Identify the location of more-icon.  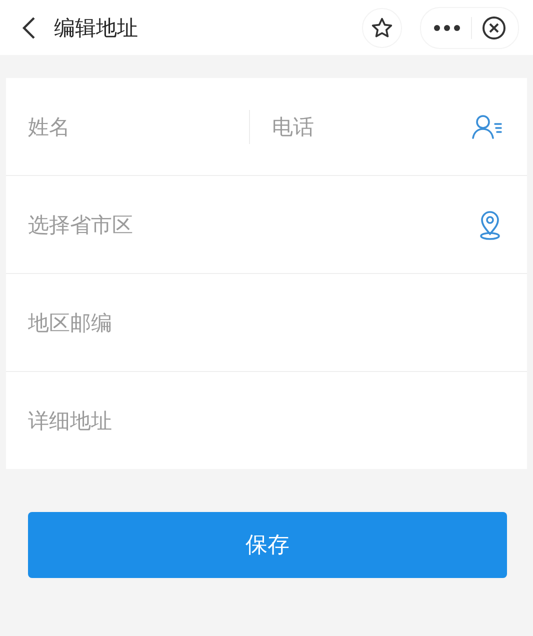
(447, 28).